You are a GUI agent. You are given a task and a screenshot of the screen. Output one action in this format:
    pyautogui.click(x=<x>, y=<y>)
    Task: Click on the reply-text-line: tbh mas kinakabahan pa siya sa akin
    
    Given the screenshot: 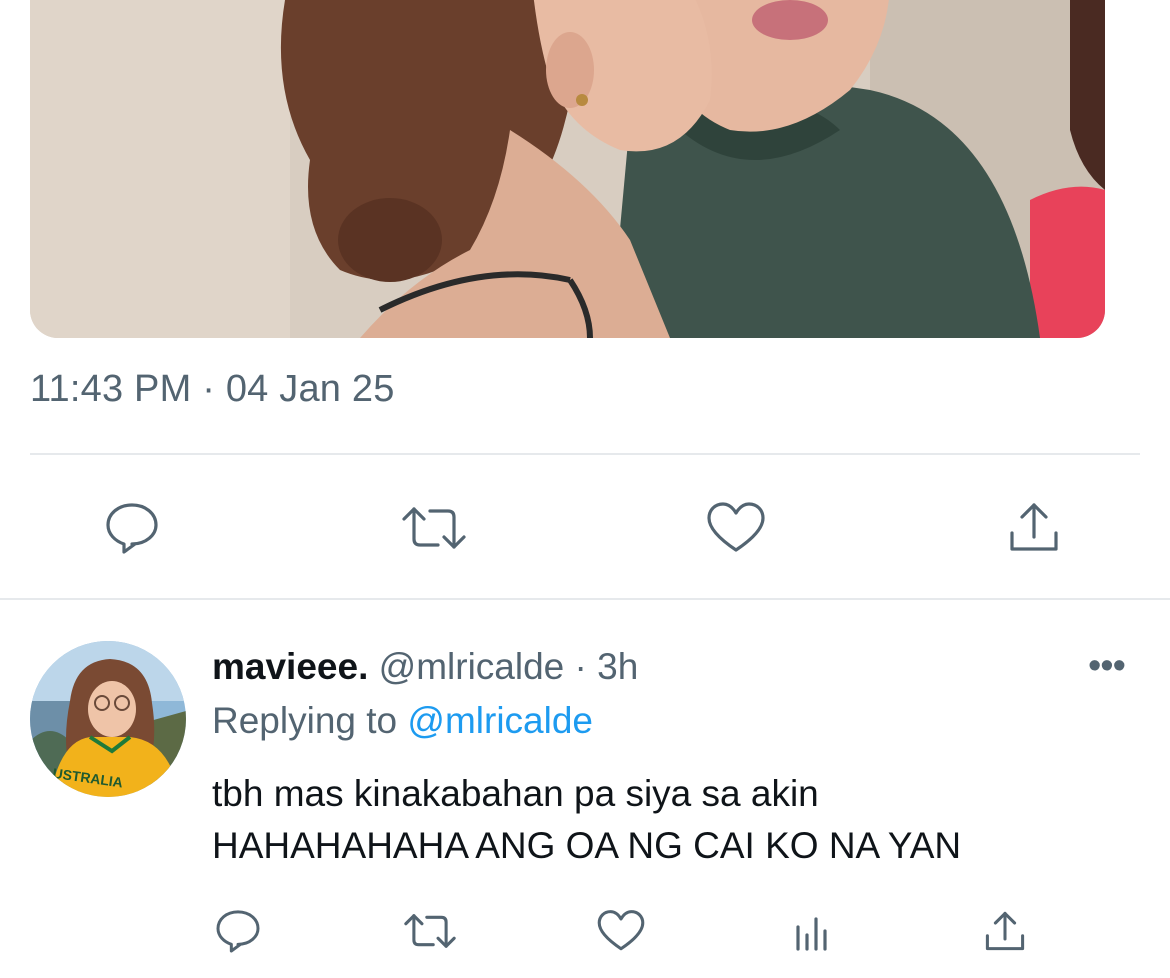 What is the action you would take?
    pyautogui.click(x=515, y=793)
    